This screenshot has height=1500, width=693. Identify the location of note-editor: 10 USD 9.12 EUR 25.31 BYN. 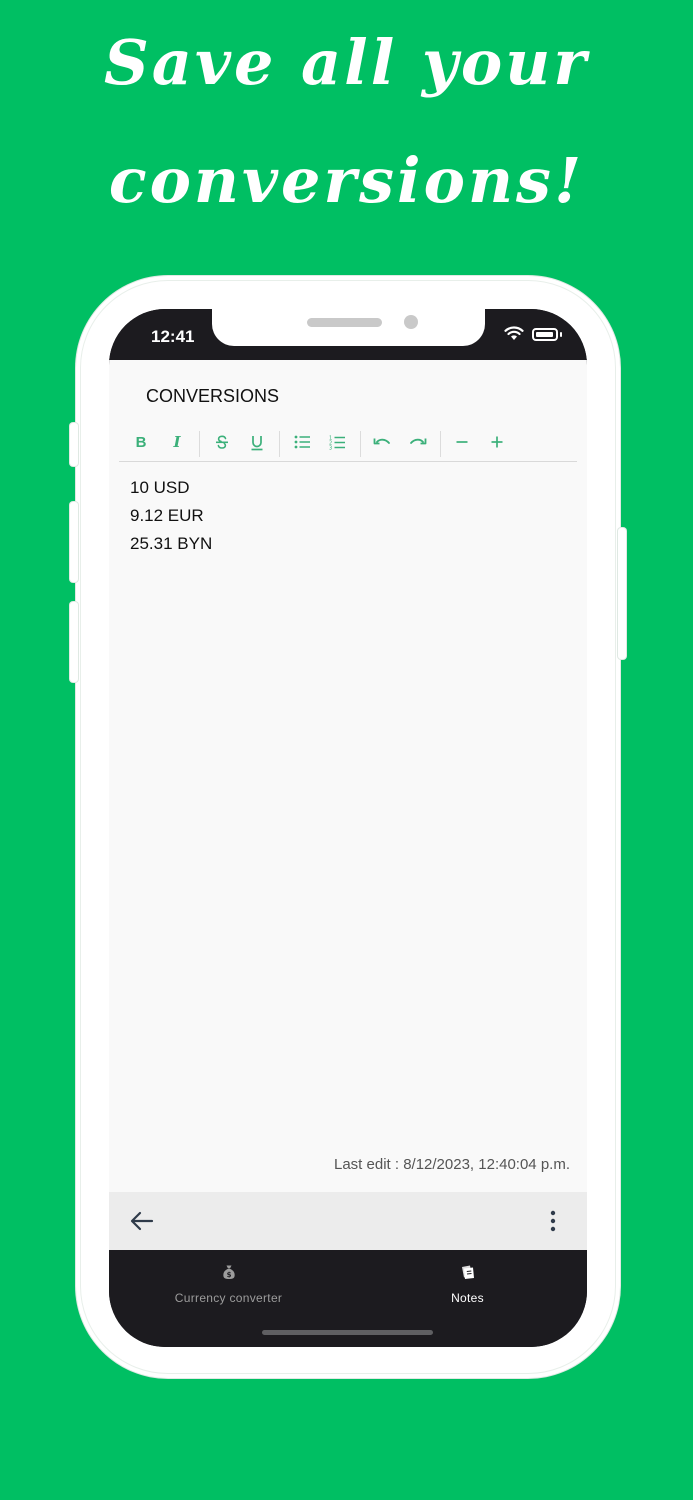
(171, 516).